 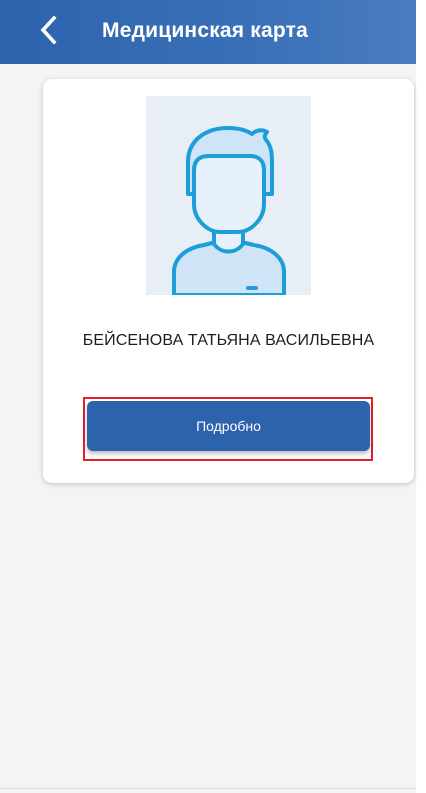 I want to click on chevron-left-icon, so click(x=48, y=32).